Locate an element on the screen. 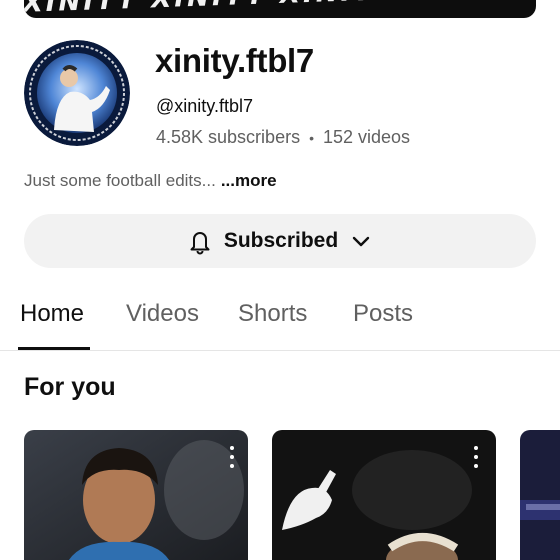  bell-icon is located at coordinates (200, 241).